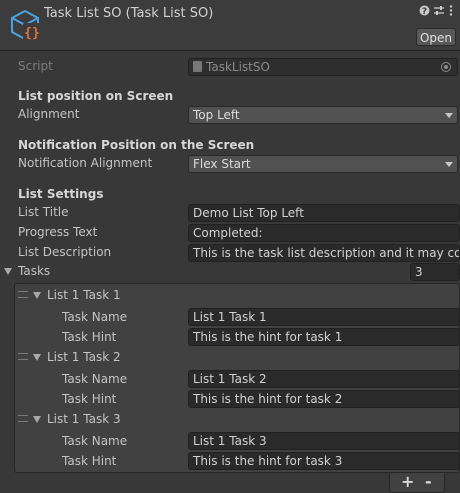  What do you see at coordinates (324, 399) in the screenshot?
I see `task-hint-field: This is the hint for task 2` at bounding box center [324, 399].